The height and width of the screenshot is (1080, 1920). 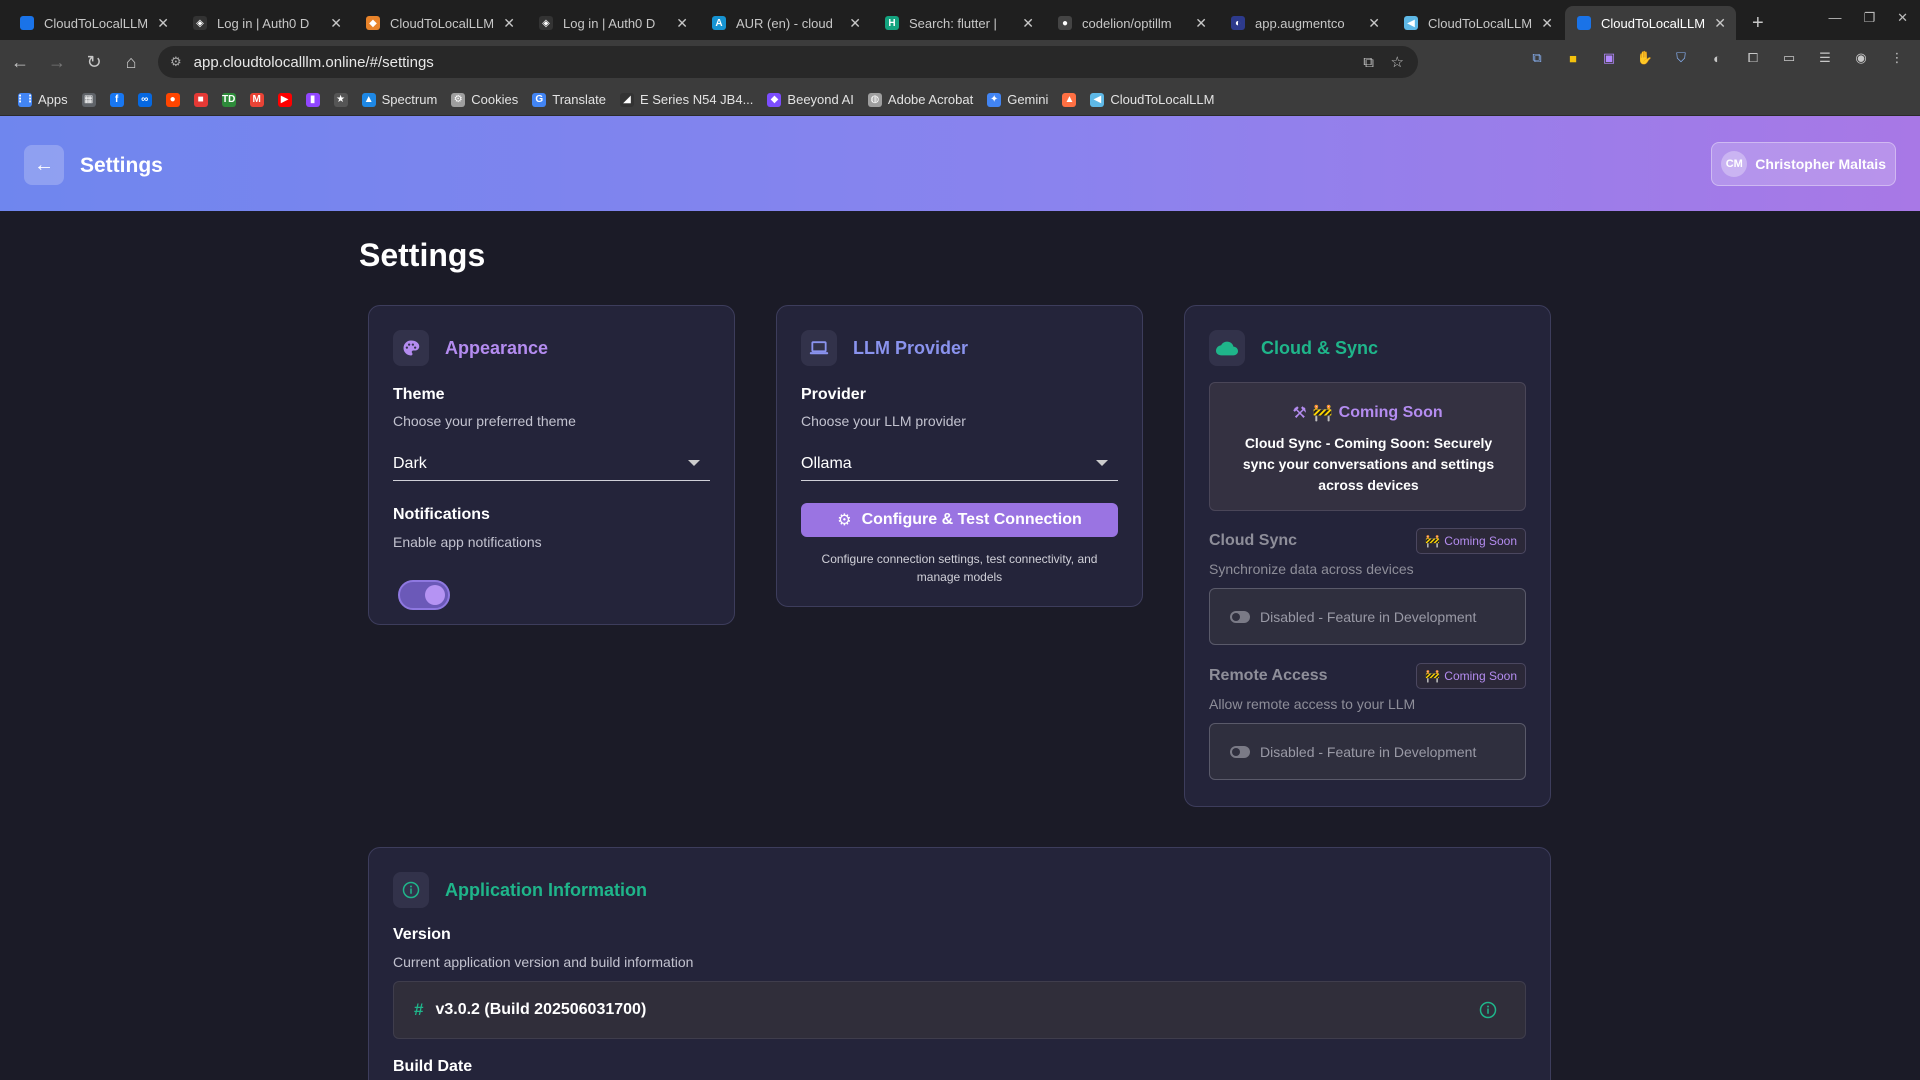 What do you see at coordinates (1477, 23) in the screenshot?
I see `browser-tab: ◀ CloudToLocalLLM ✕` at bounding box center [1477, 23].